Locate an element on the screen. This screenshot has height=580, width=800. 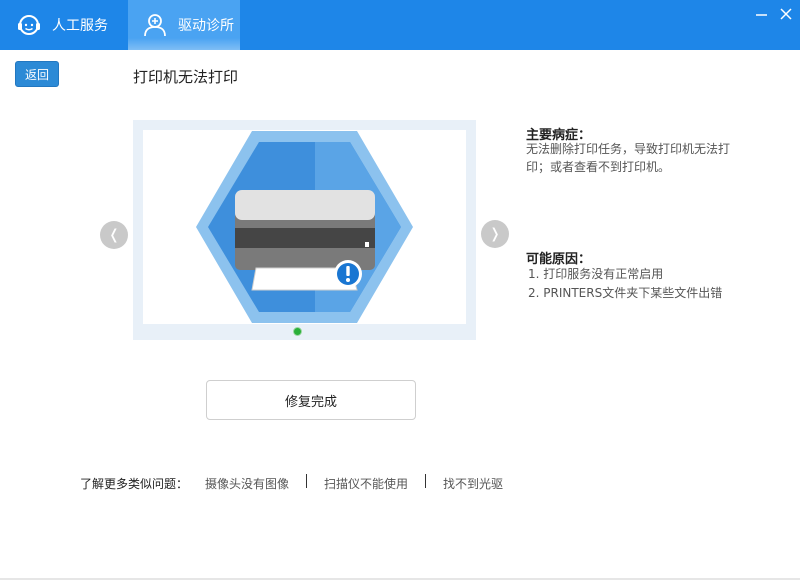
chevron-right-icon: ❭ is located at coordinates (495, 234).